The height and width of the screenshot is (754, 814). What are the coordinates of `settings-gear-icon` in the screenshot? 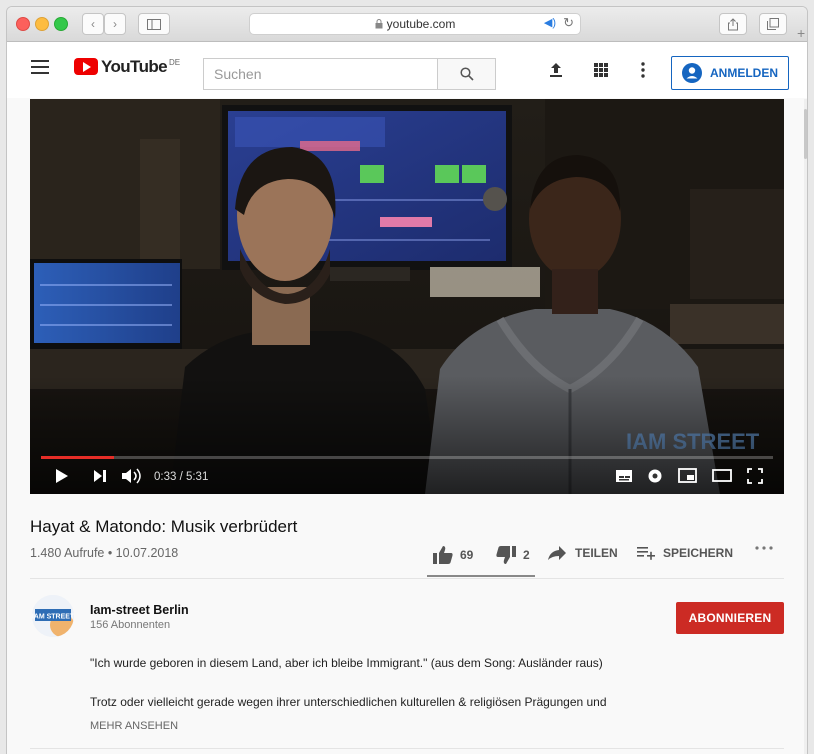 It's located at (655, 476).